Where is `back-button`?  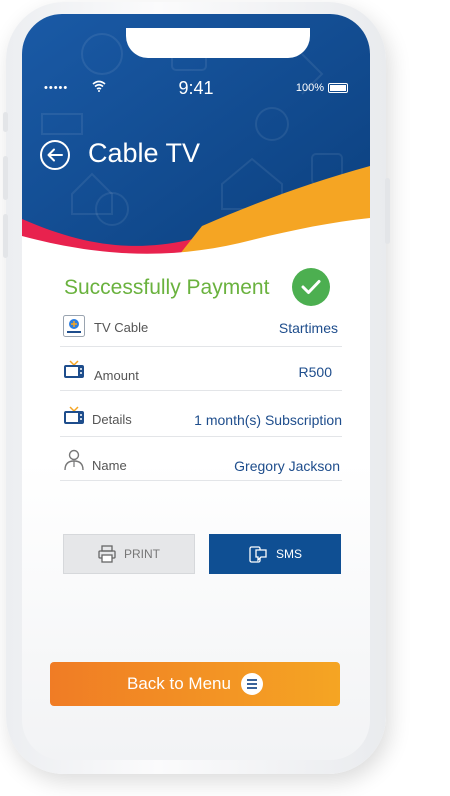
back-button is located at coordinates (55, 155).